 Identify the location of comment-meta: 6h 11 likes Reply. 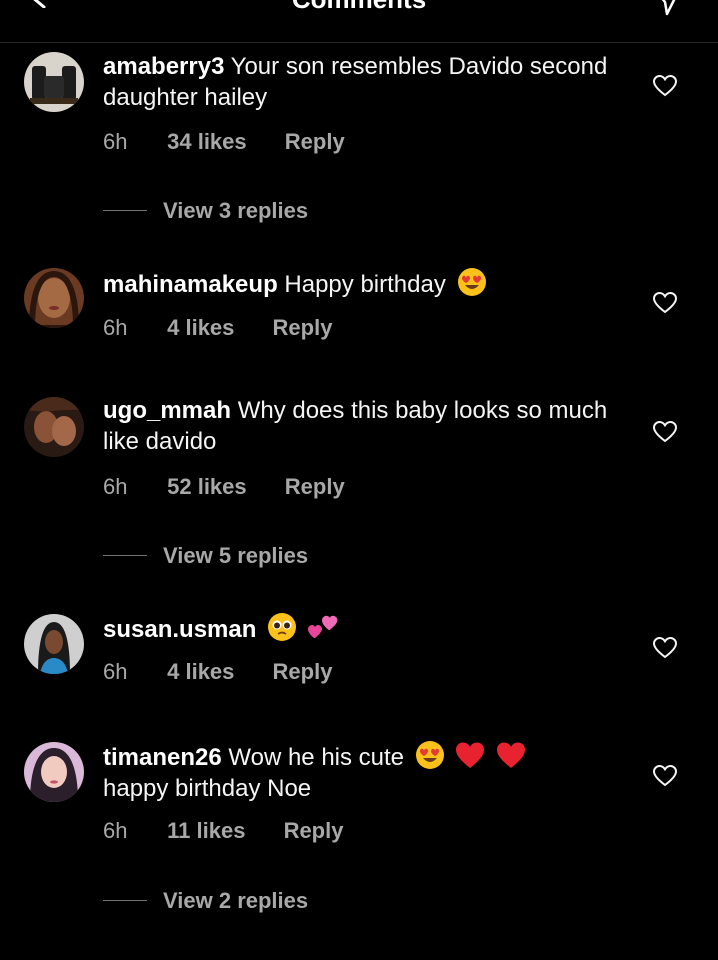
(223, 831).